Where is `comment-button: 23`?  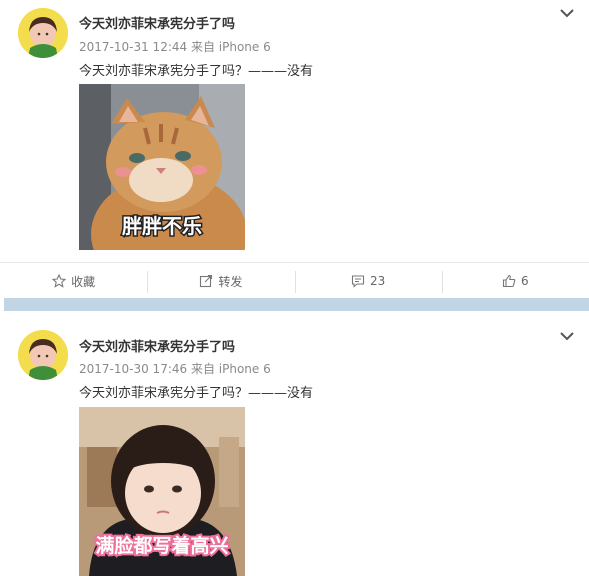
comment-button: 23 is located at coordinates (368, 281).